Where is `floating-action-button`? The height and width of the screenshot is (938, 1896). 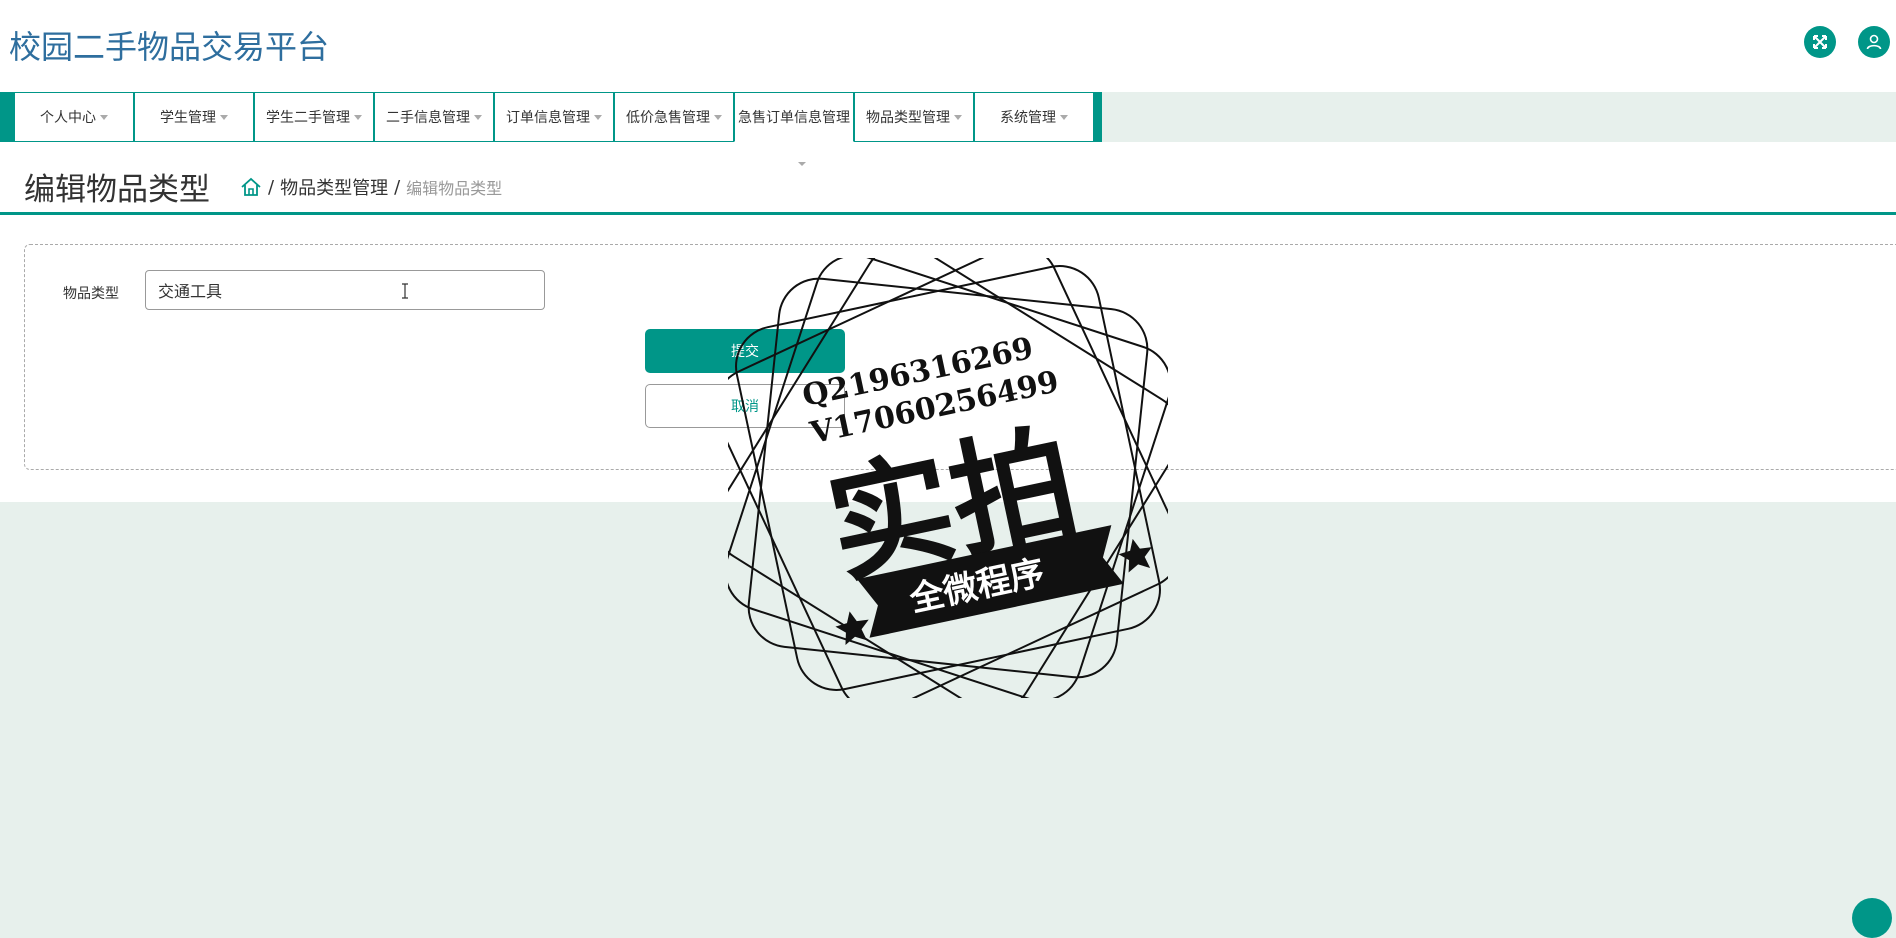
floating-action-button is located at coordinates (1872, 918).